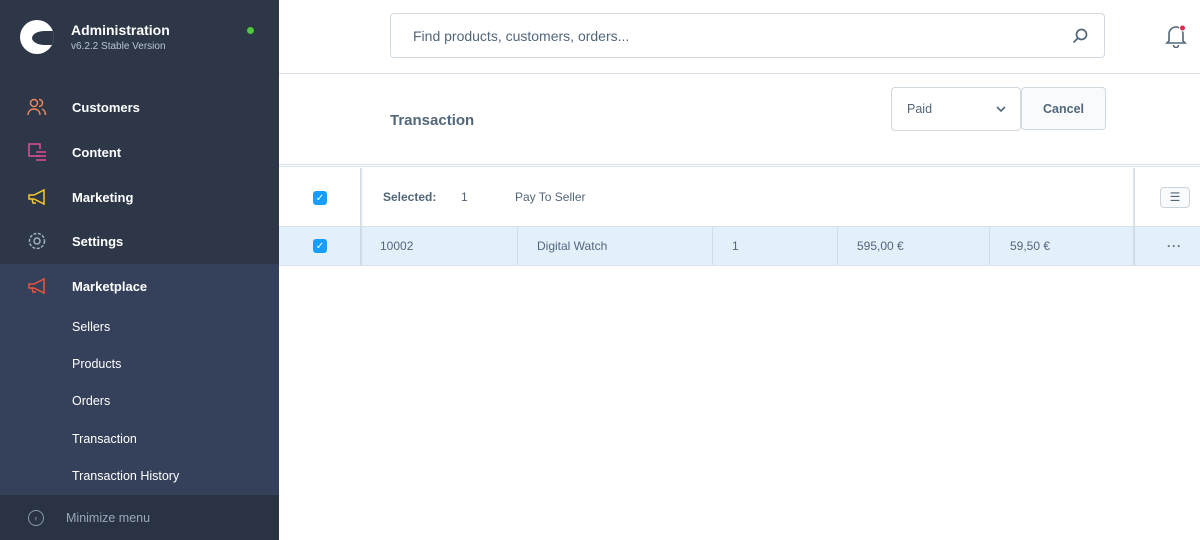 This screenshot has width=1200, height=540. Describe the element at coordinates (96, 364) in the screenshot. I see `sidebar-subitem-products: Products` at that location.